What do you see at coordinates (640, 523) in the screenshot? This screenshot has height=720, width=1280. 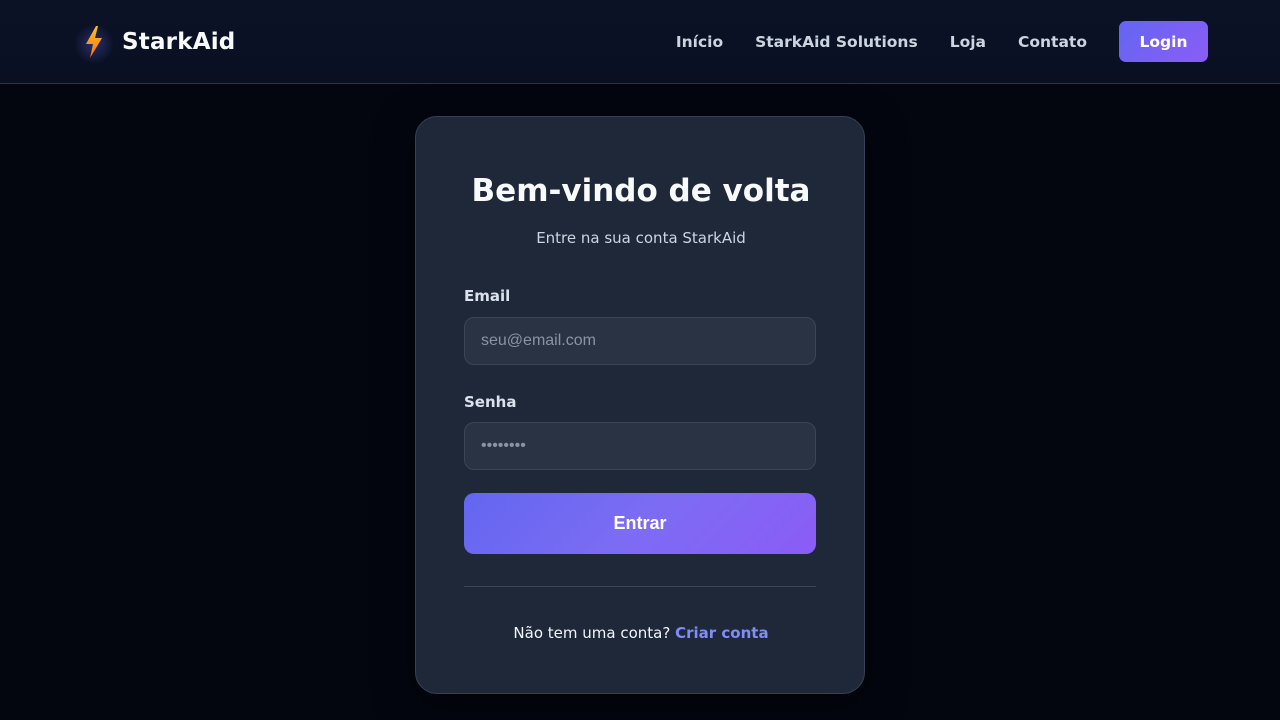 I see `submit-login-button: Entrar` at bounding box center [640, 523].